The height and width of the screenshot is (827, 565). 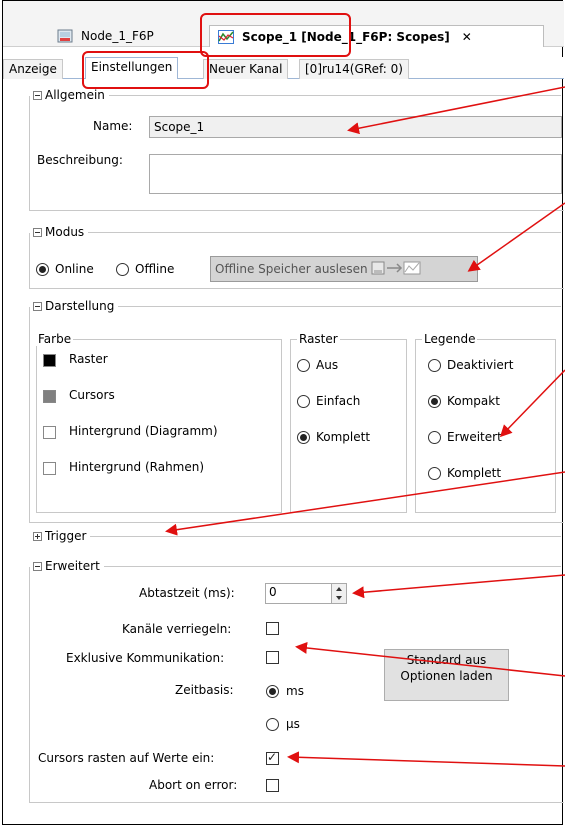 What do you see at coordinates (177, 629) in the screenshot?
I see `kanaele-verriegeln-label: Kanäle verriegeln:` at bounding box center [177, 629].